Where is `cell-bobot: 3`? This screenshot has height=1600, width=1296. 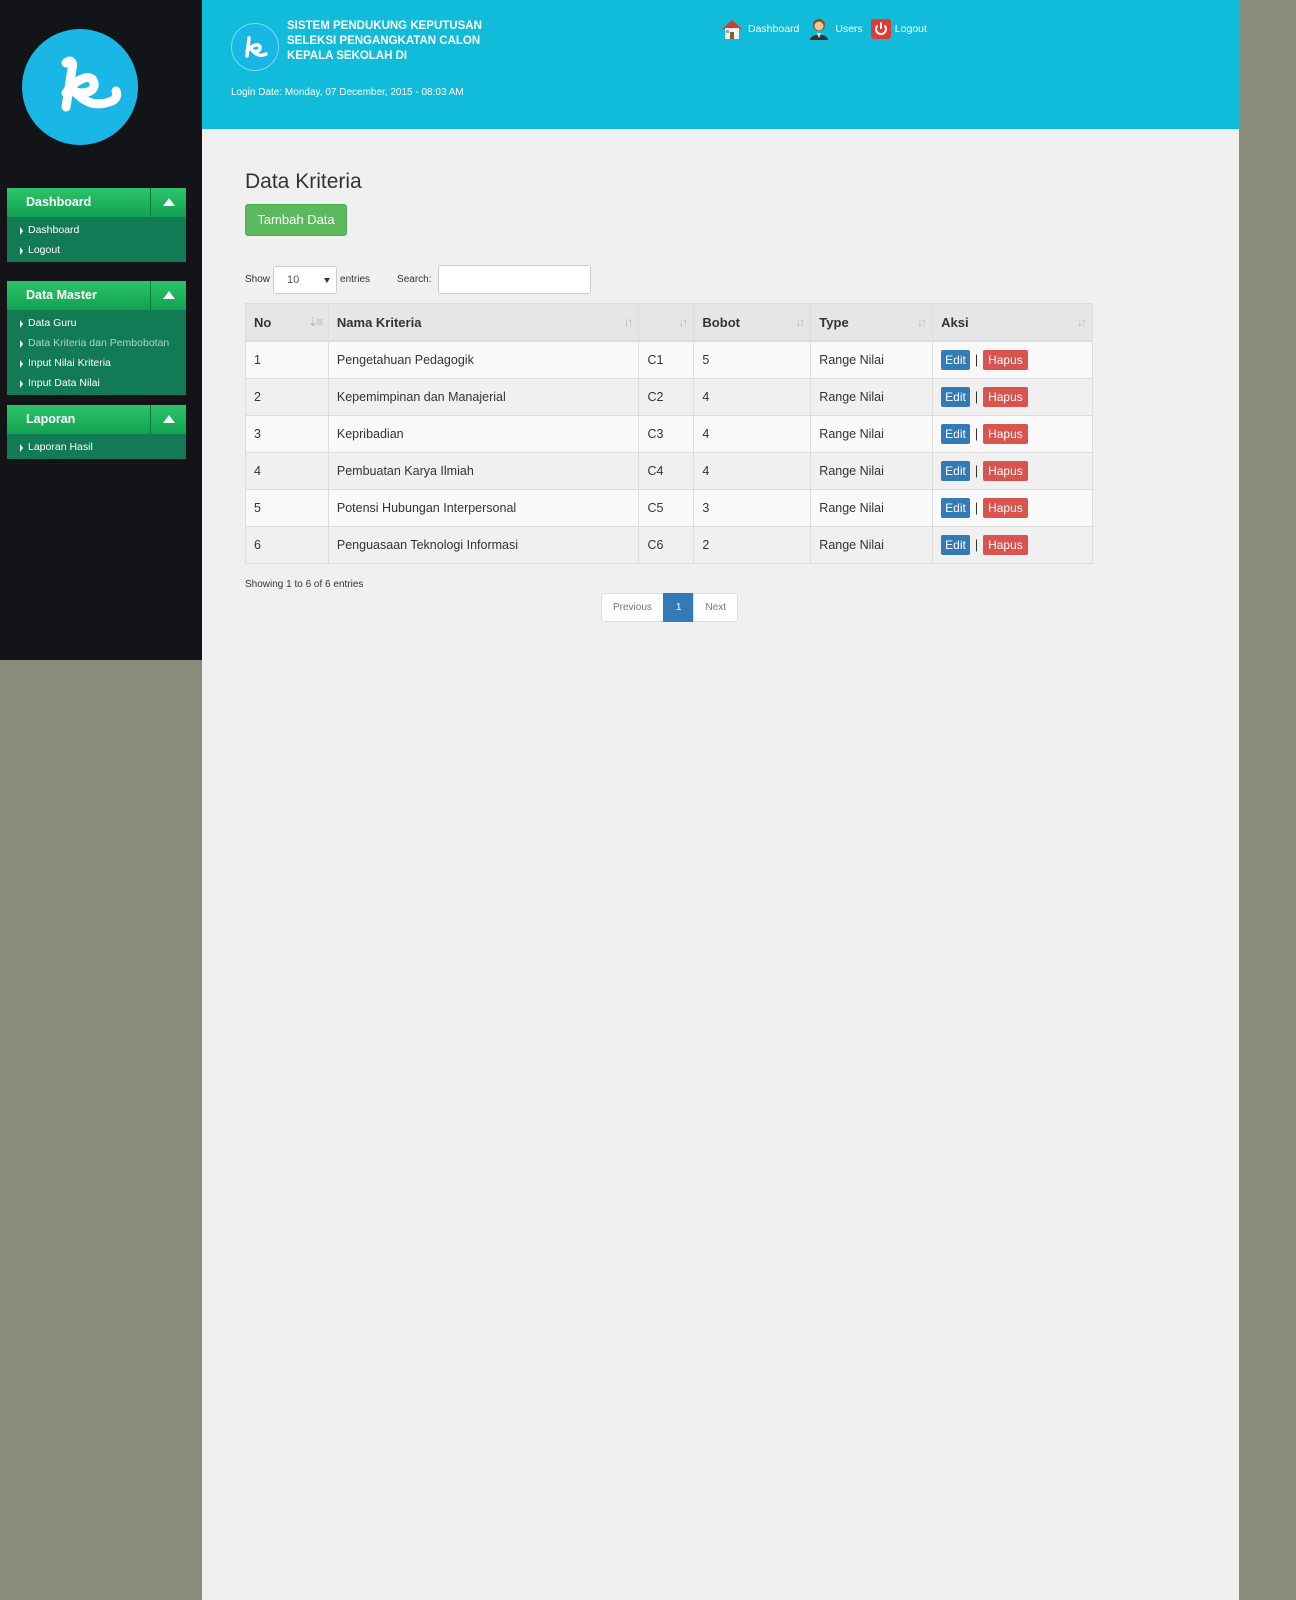
cell-bobot: 3 is located at coordinates (752, 508).